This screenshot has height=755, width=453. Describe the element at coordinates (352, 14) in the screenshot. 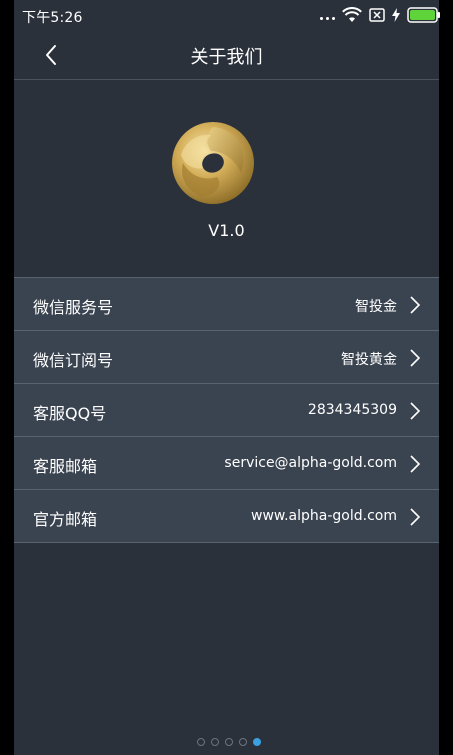

I see `wifi-icon` at that location.